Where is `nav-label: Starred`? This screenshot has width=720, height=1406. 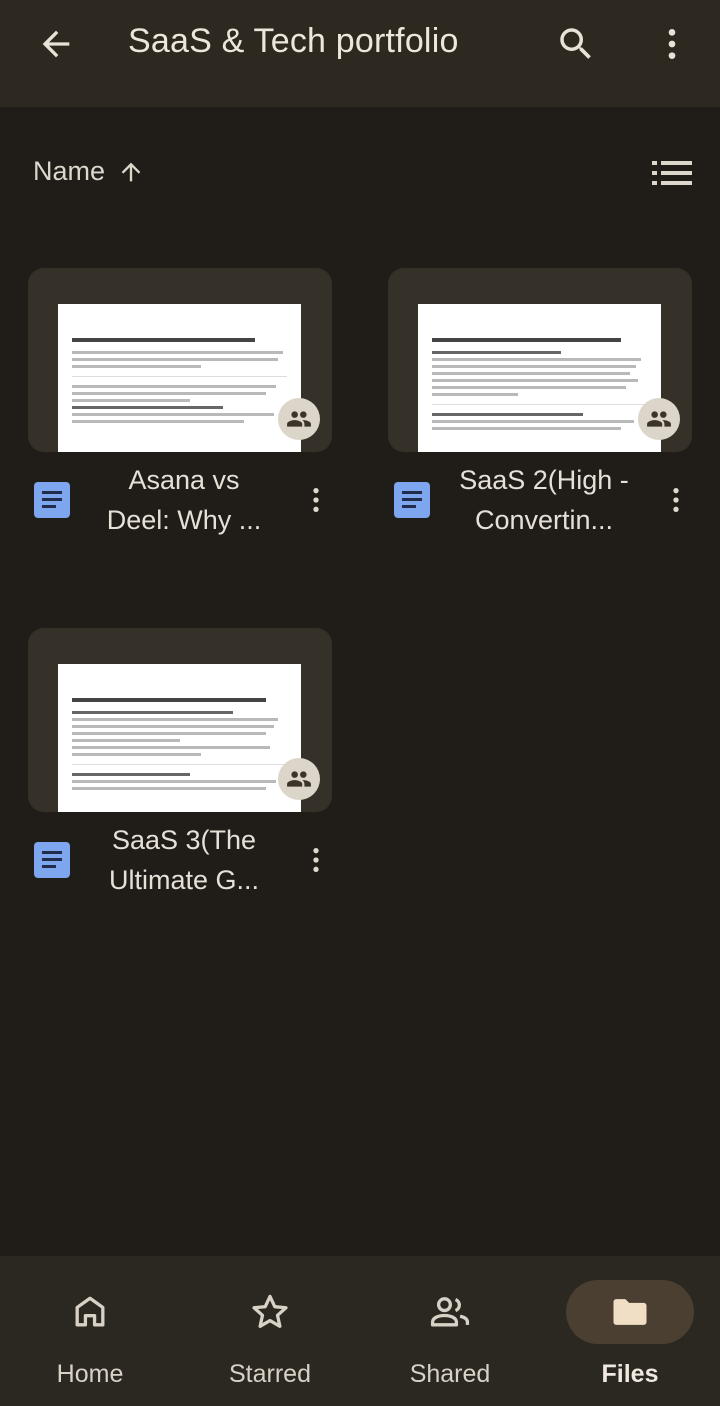
nav-label: Starred is located at coordinates (270, 1374).